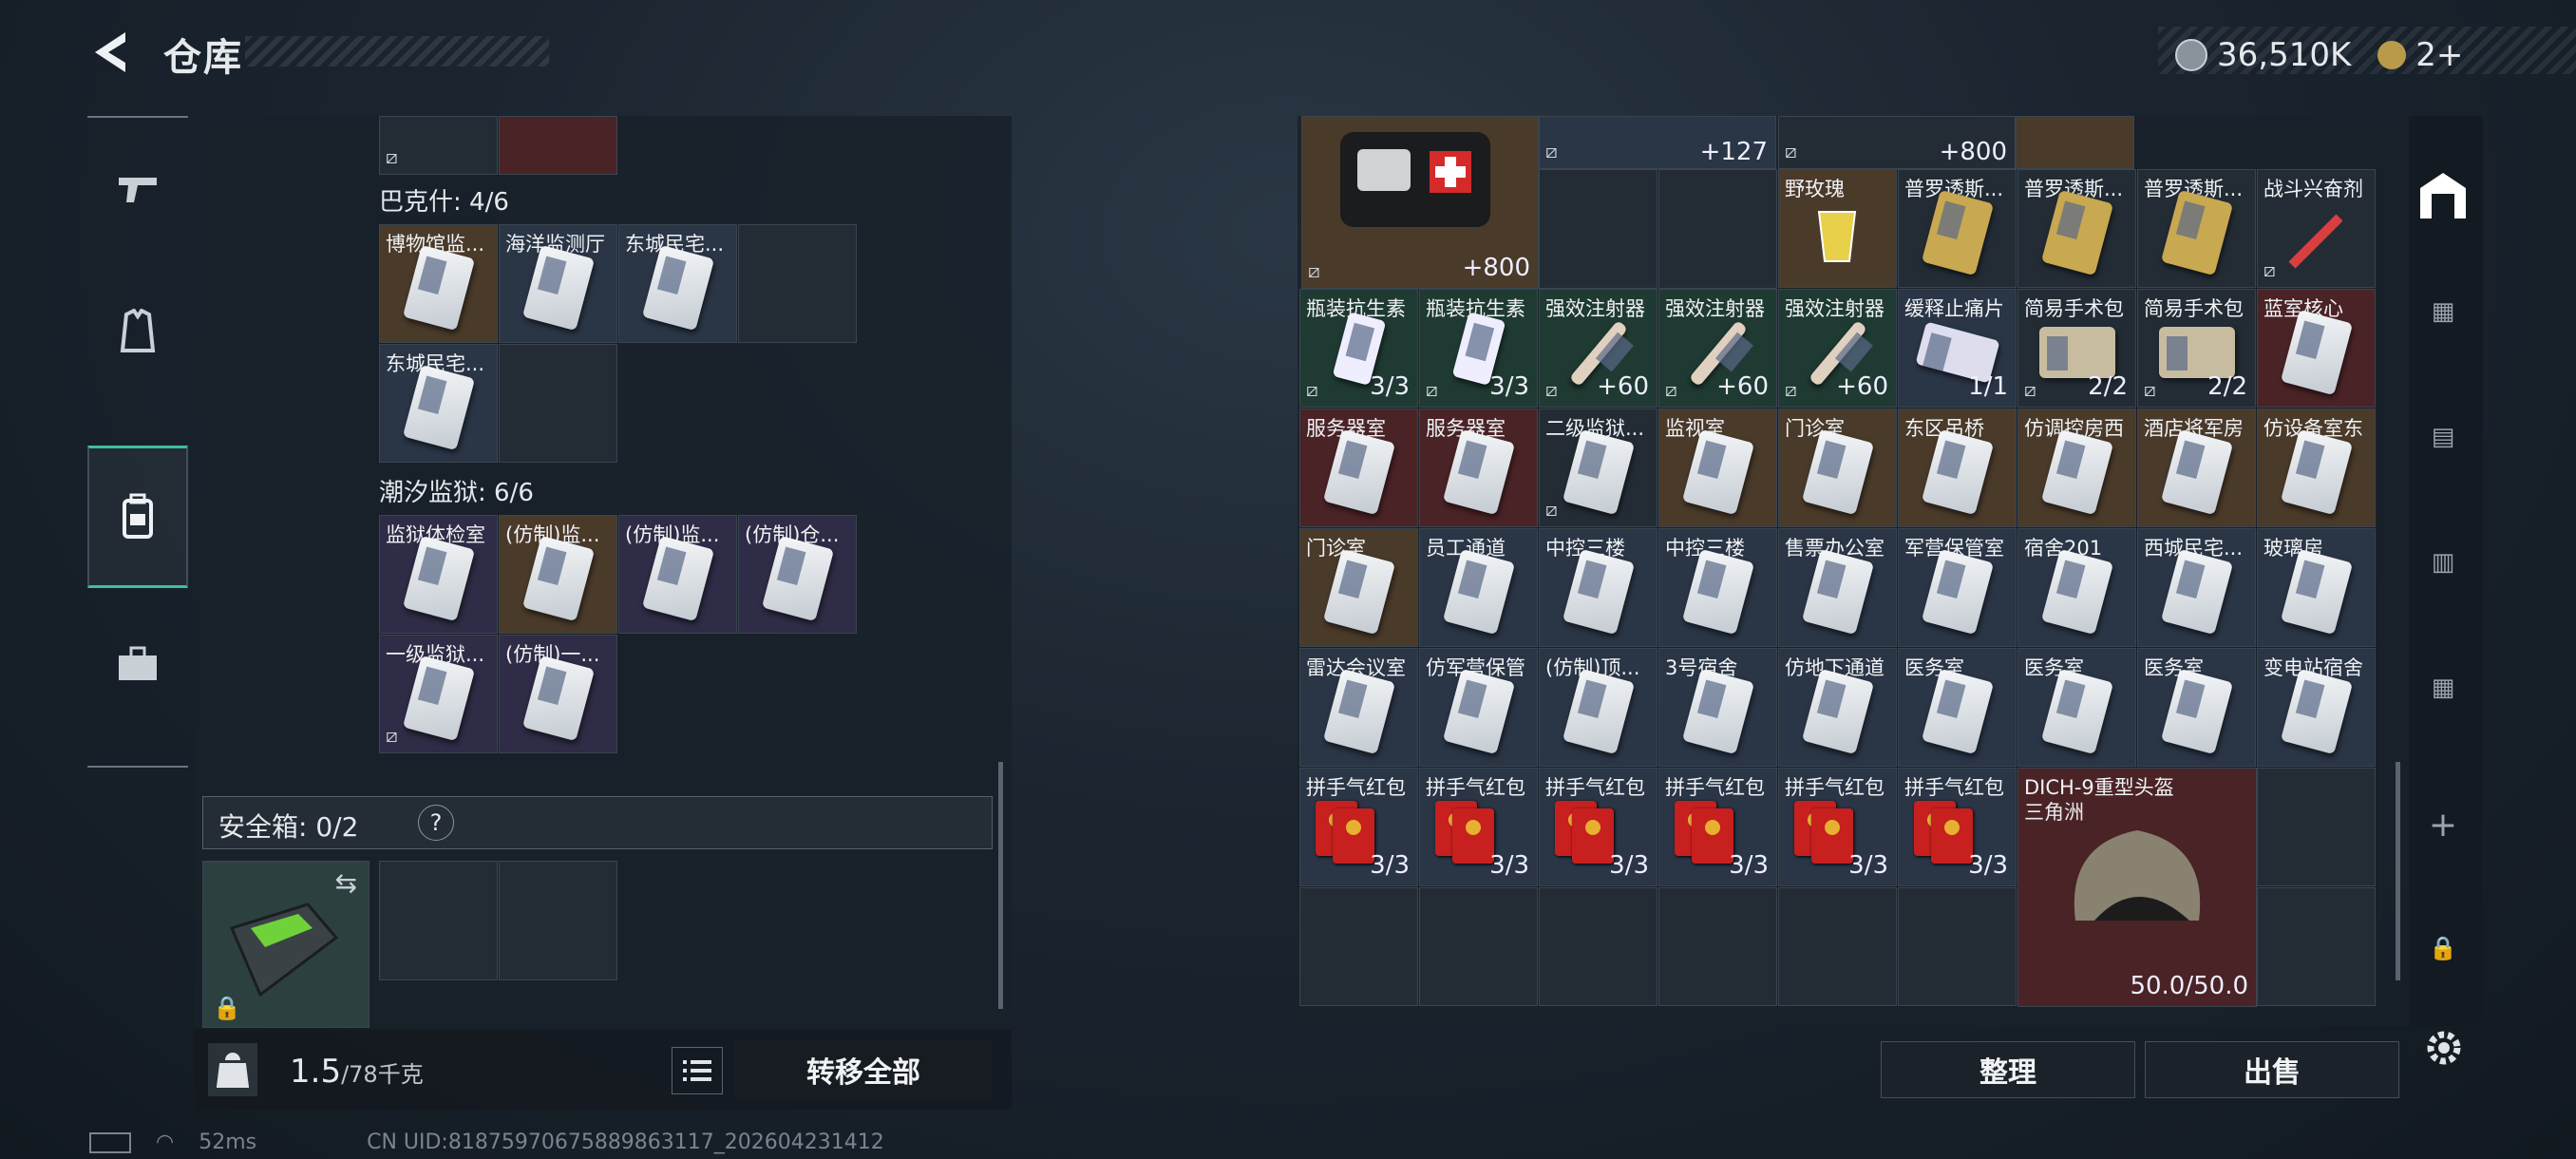  Describe the element at coordinates (2316, 348) in the screenshot. I see `item-slot: 蓝室核心` at that location.